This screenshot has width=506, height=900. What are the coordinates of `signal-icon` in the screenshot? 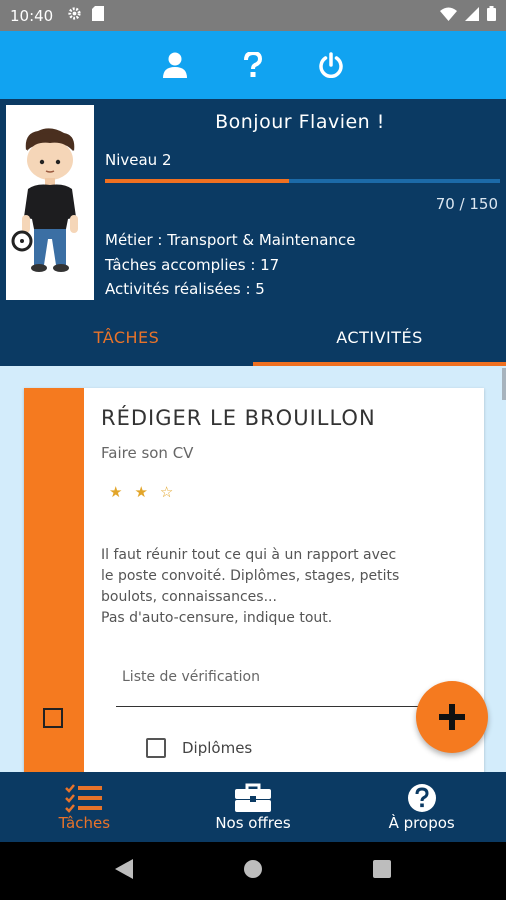 It's located at (472, 15).